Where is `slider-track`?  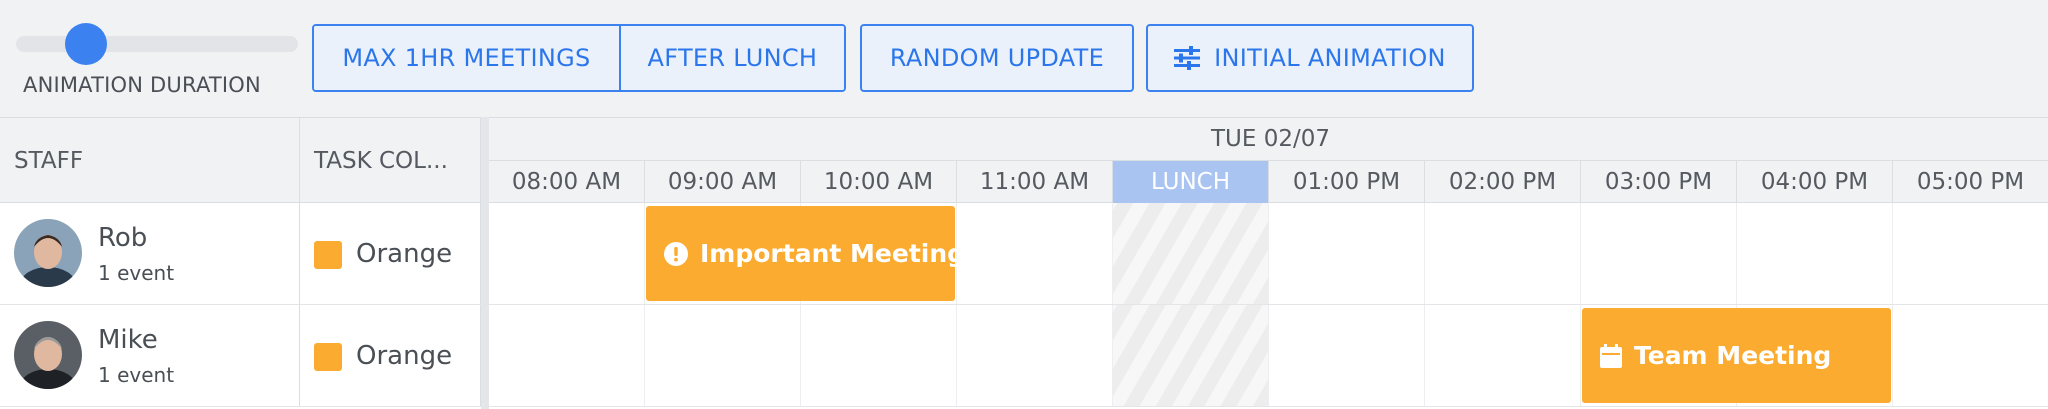 slider-track is located at coordinates (157, 44).